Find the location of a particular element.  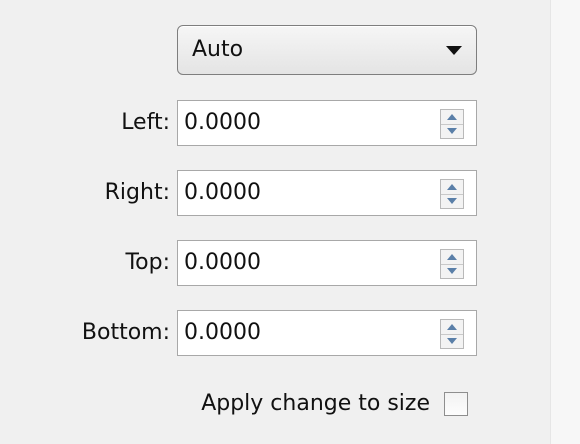

right-value: 0.0000 is located at coordinates (222, 193).